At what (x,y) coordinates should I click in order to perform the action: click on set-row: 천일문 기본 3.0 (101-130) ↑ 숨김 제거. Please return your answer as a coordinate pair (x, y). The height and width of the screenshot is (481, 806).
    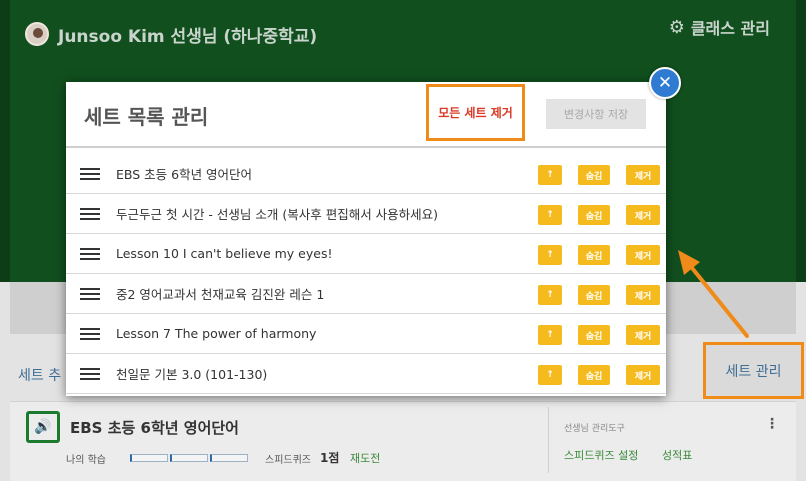
    Looking at the image, I should click on (366, 374).